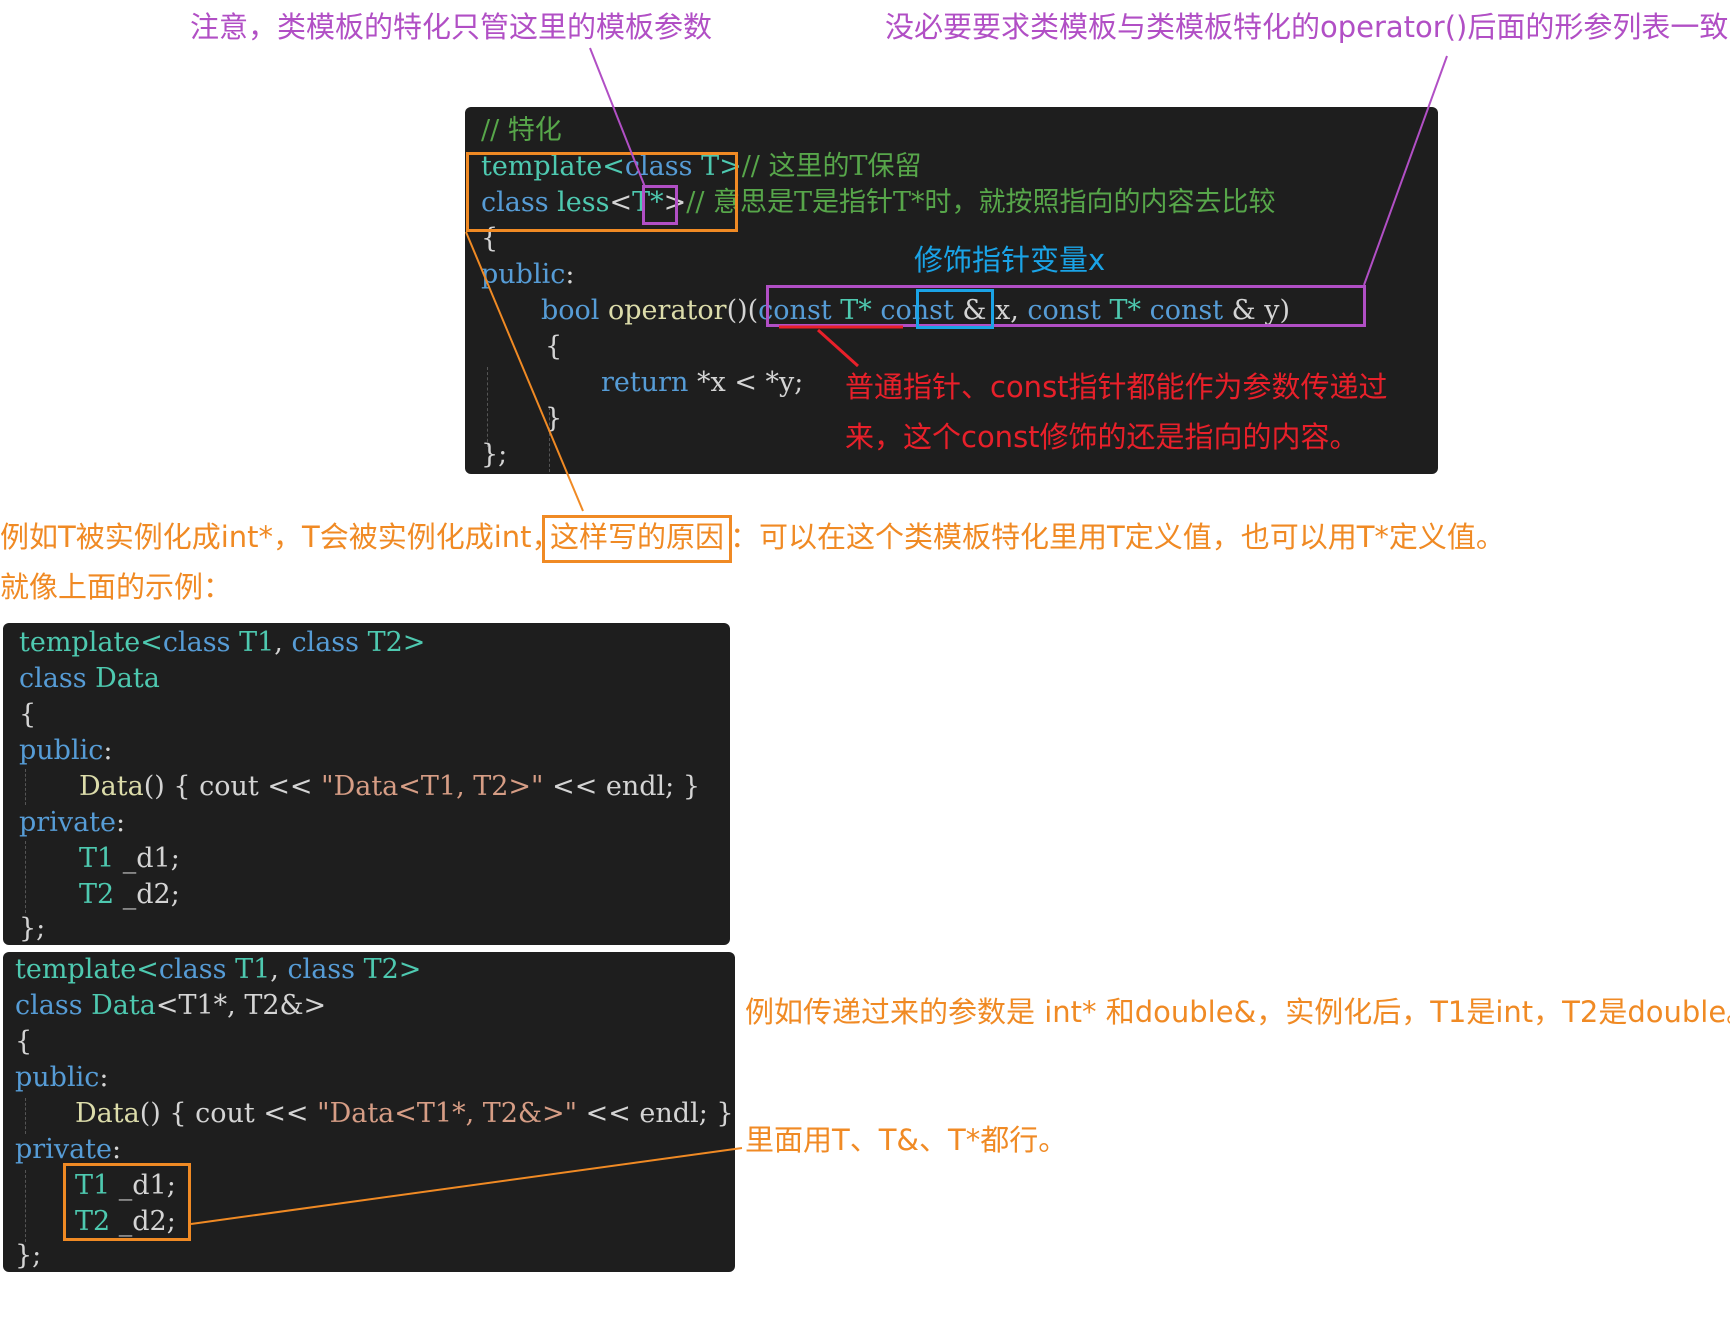  What do you see at coordinates (637, 537) in the screenshot?
I see `note-reason-boxed: 这样写的原因` at bounding box center [637, 537].